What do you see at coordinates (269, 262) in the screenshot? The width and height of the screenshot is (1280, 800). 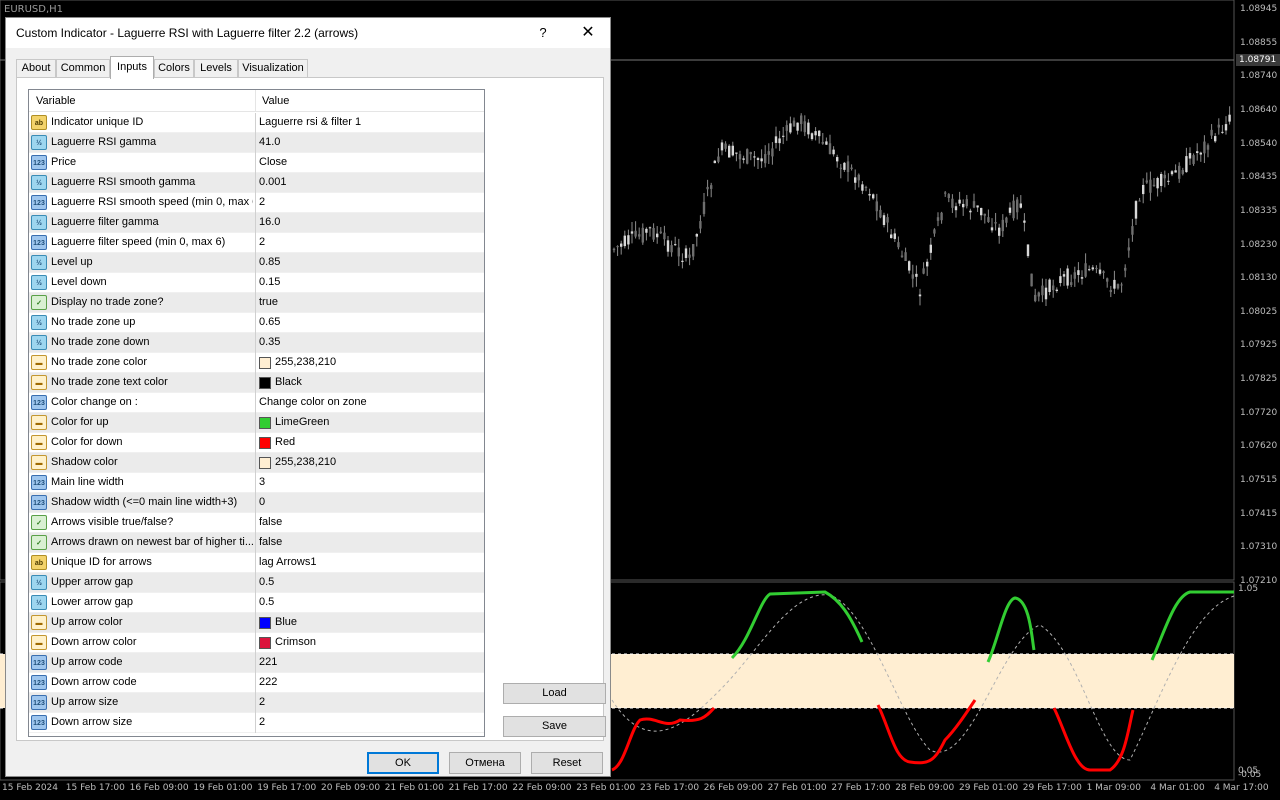 I see `input-value: 0.85` at bounding box center [269, 262].